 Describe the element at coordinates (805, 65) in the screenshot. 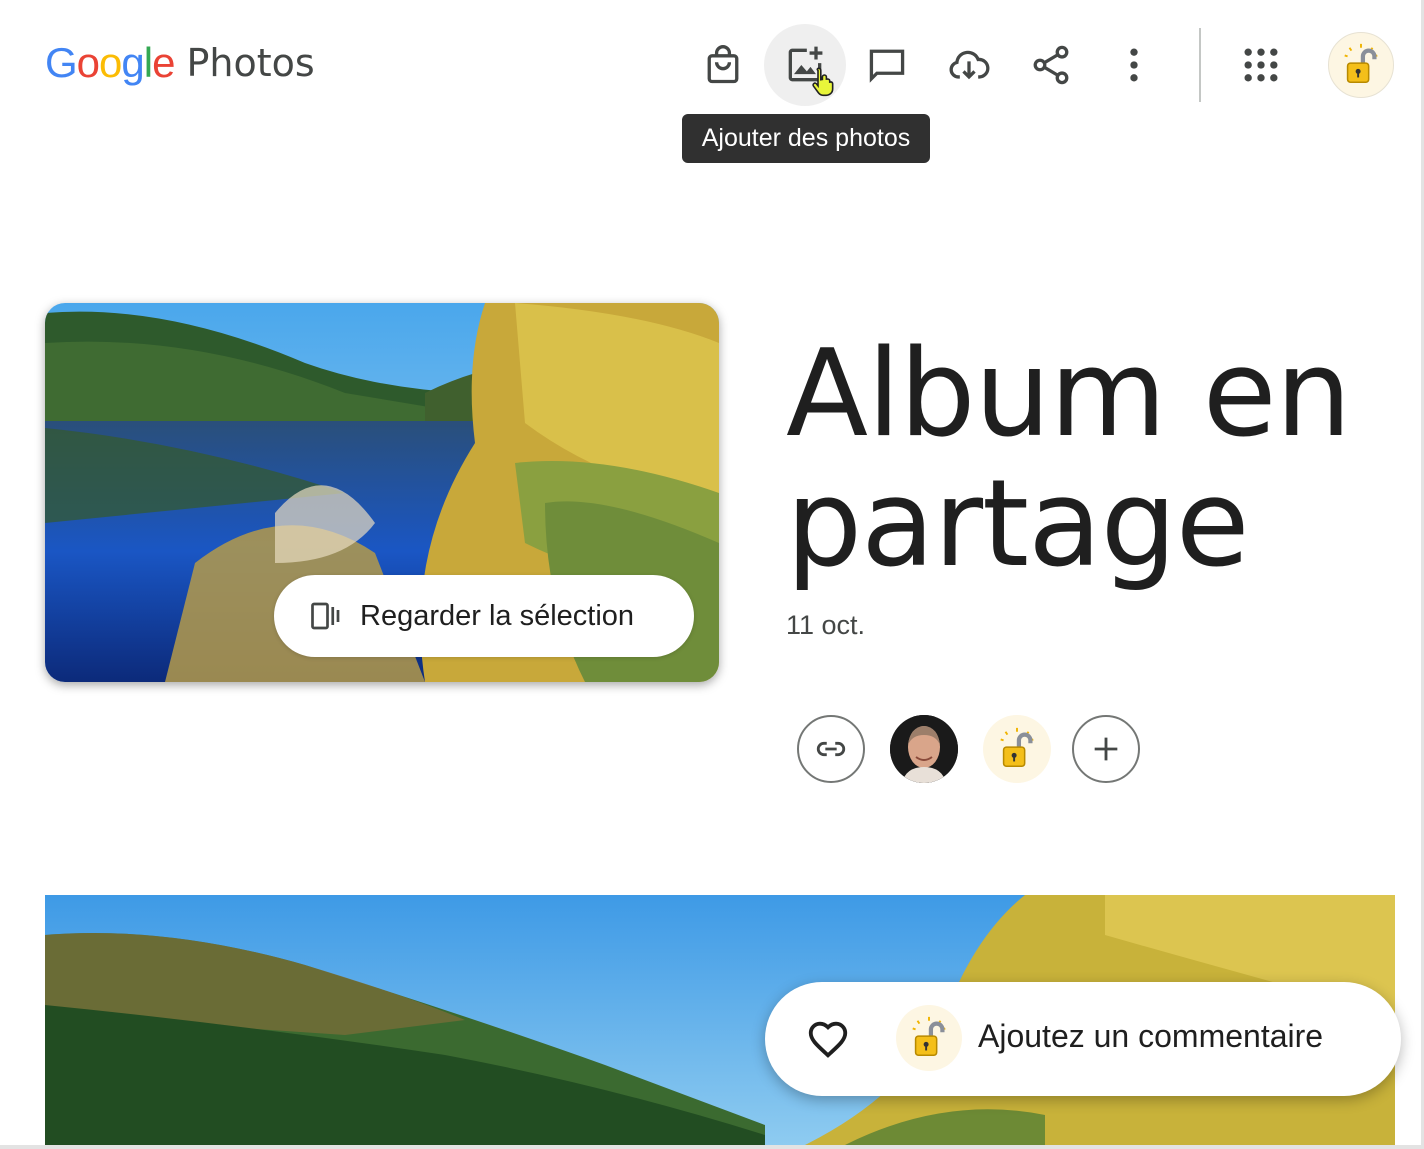

I see `add-photos-button` at that location.